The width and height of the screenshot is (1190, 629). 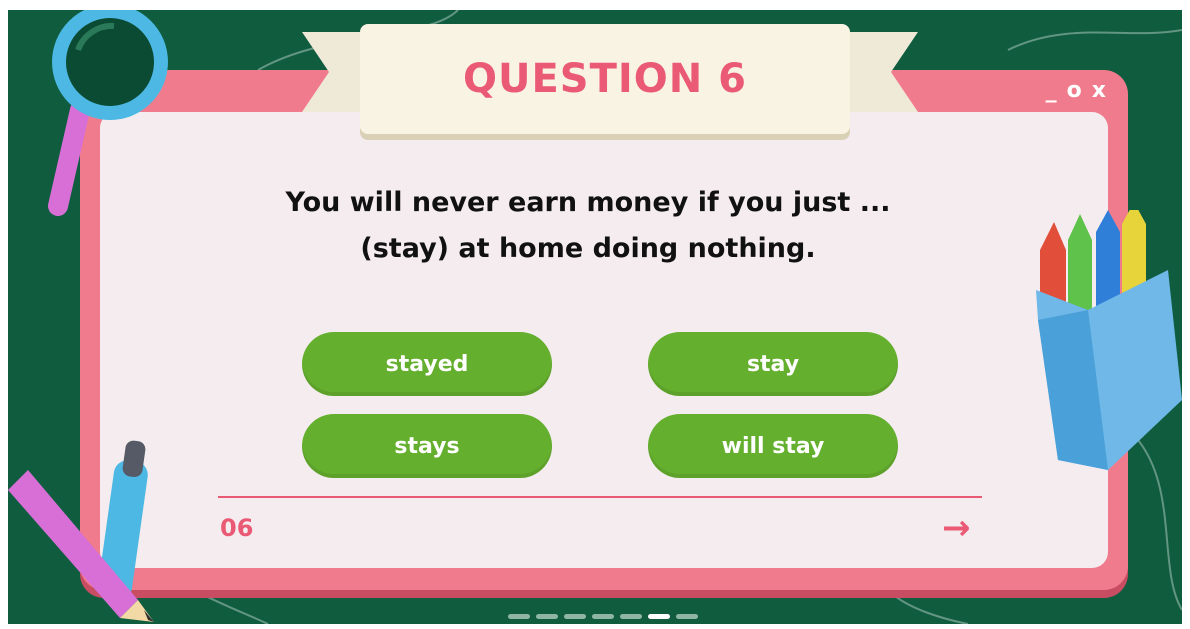 I want to click on magnifier-icon, so click(x=108, y=113).